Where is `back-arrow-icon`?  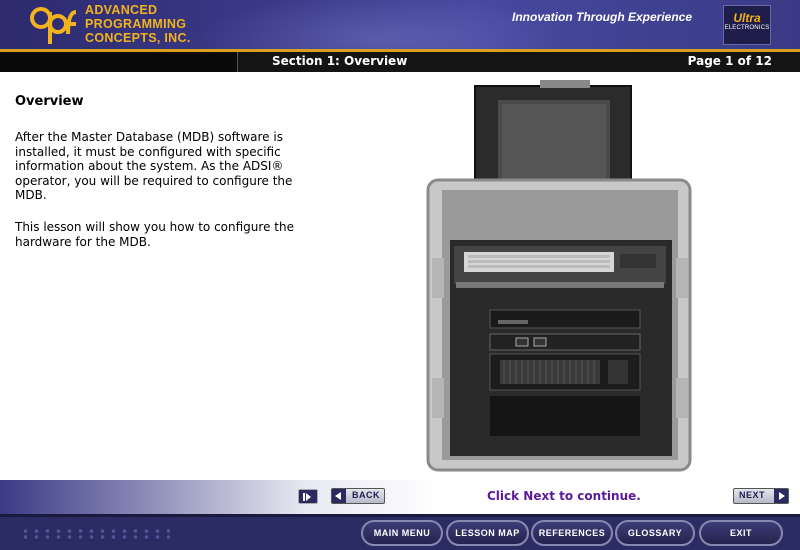 back-arrow-icon is located at coordinates (339, 496).